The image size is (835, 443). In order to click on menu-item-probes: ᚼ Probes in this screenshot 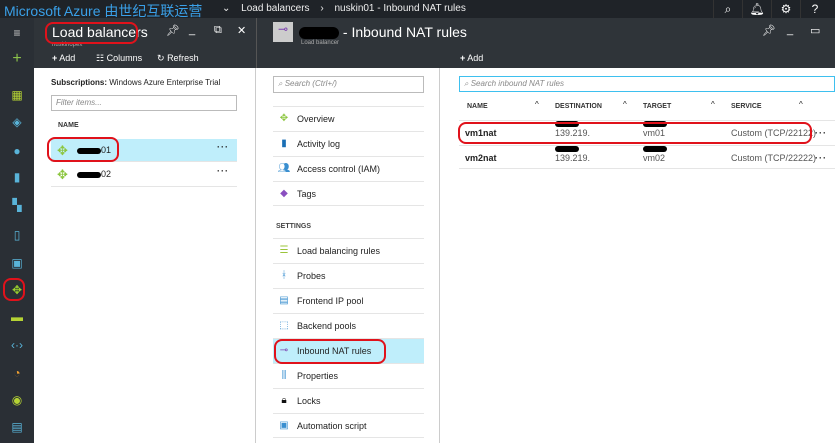, I will do `click(348, 275)`.